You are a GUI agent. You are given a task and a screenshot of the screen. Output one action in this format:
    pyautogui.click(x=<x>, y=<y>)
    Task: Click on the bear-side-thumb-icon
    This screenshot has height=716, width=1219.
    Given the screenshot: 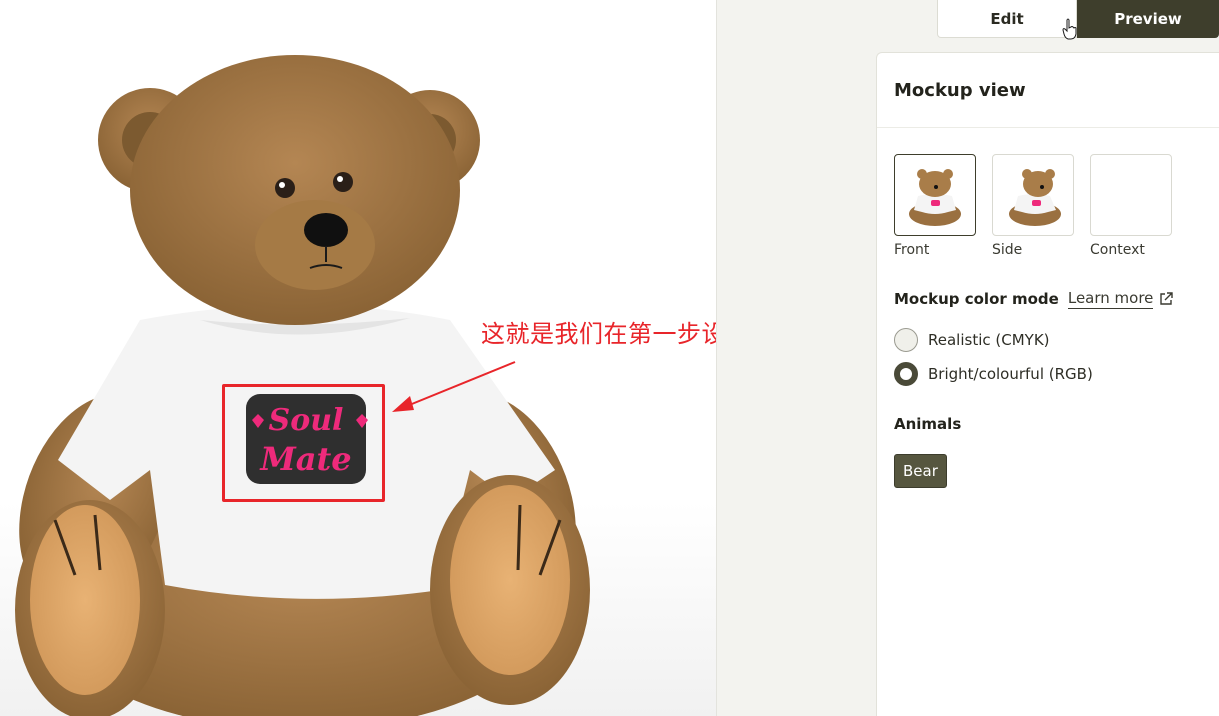 What is the action you would take?
    pyautogui.click(x=1035, y=197)
    